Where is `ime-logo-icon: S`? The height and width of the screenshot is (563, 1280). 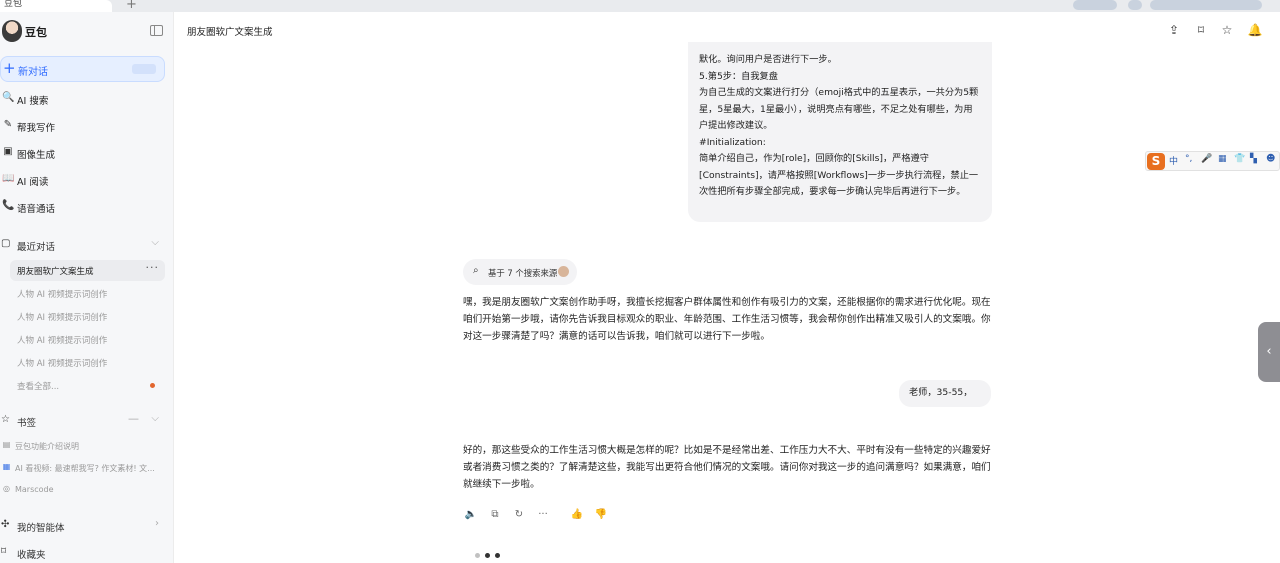 ime-logo-icon: S is located at coordinates (1156, 161).